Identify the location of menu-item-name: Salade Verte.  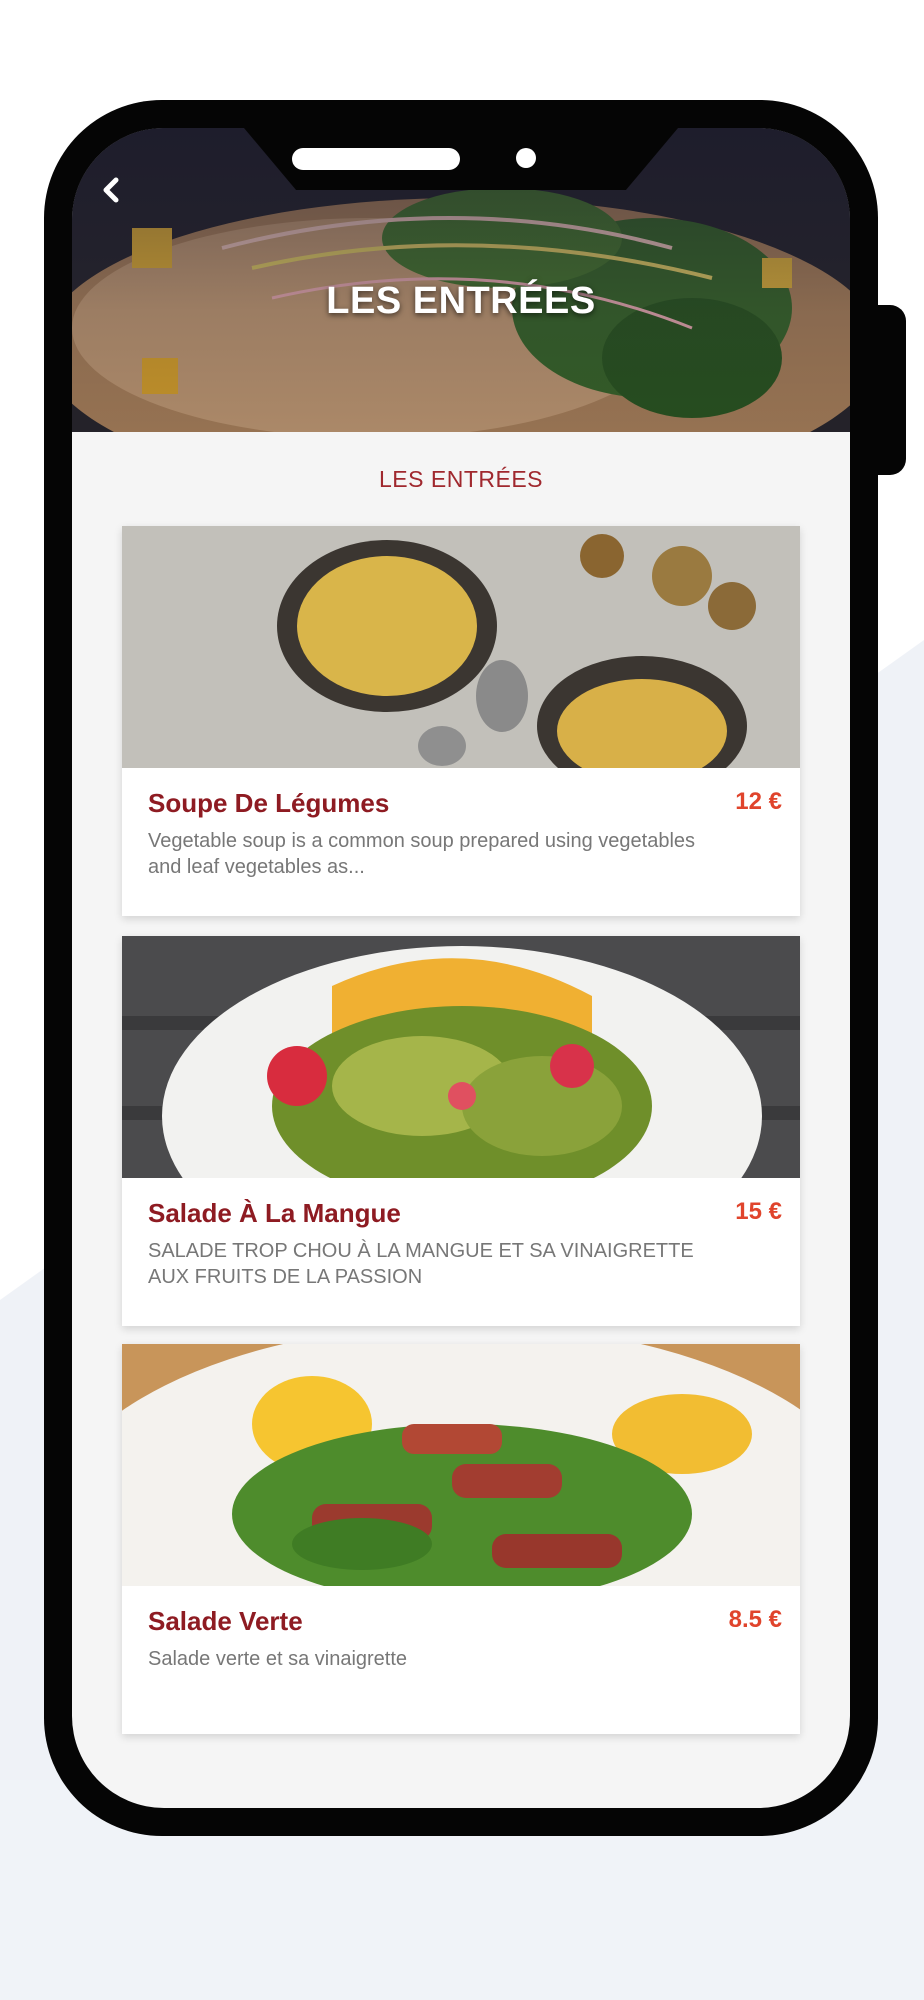
(225, 1621).